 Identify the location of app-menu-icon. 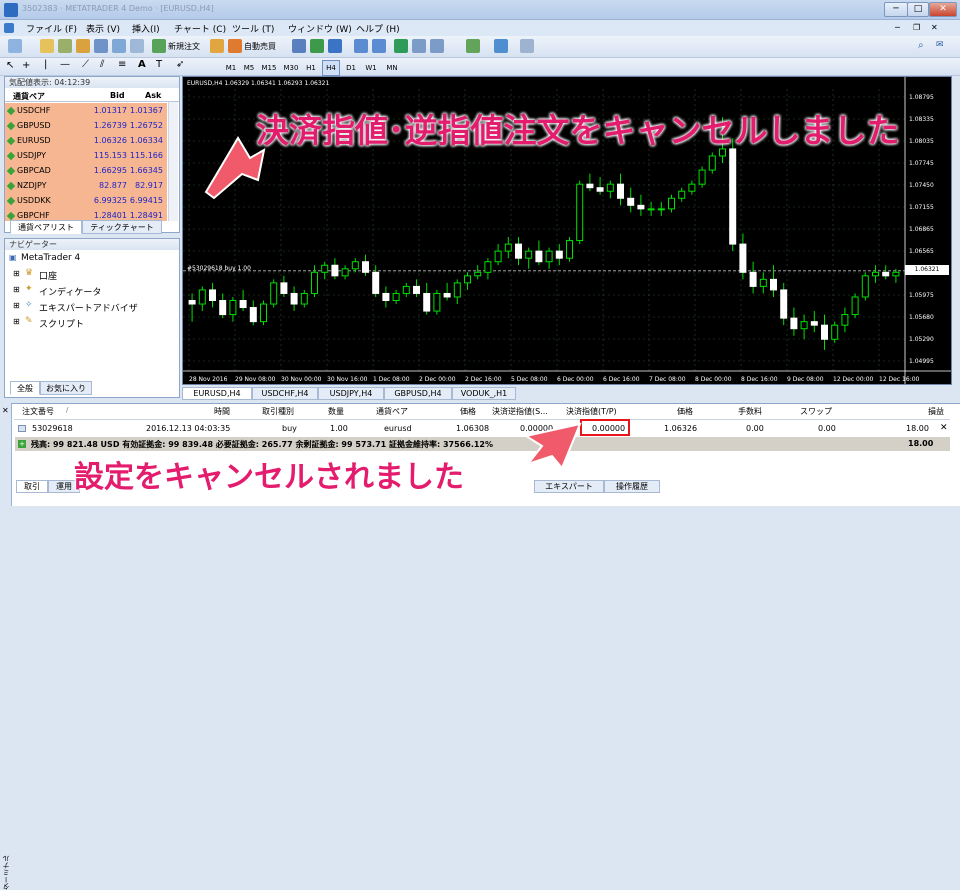
(9, 28).